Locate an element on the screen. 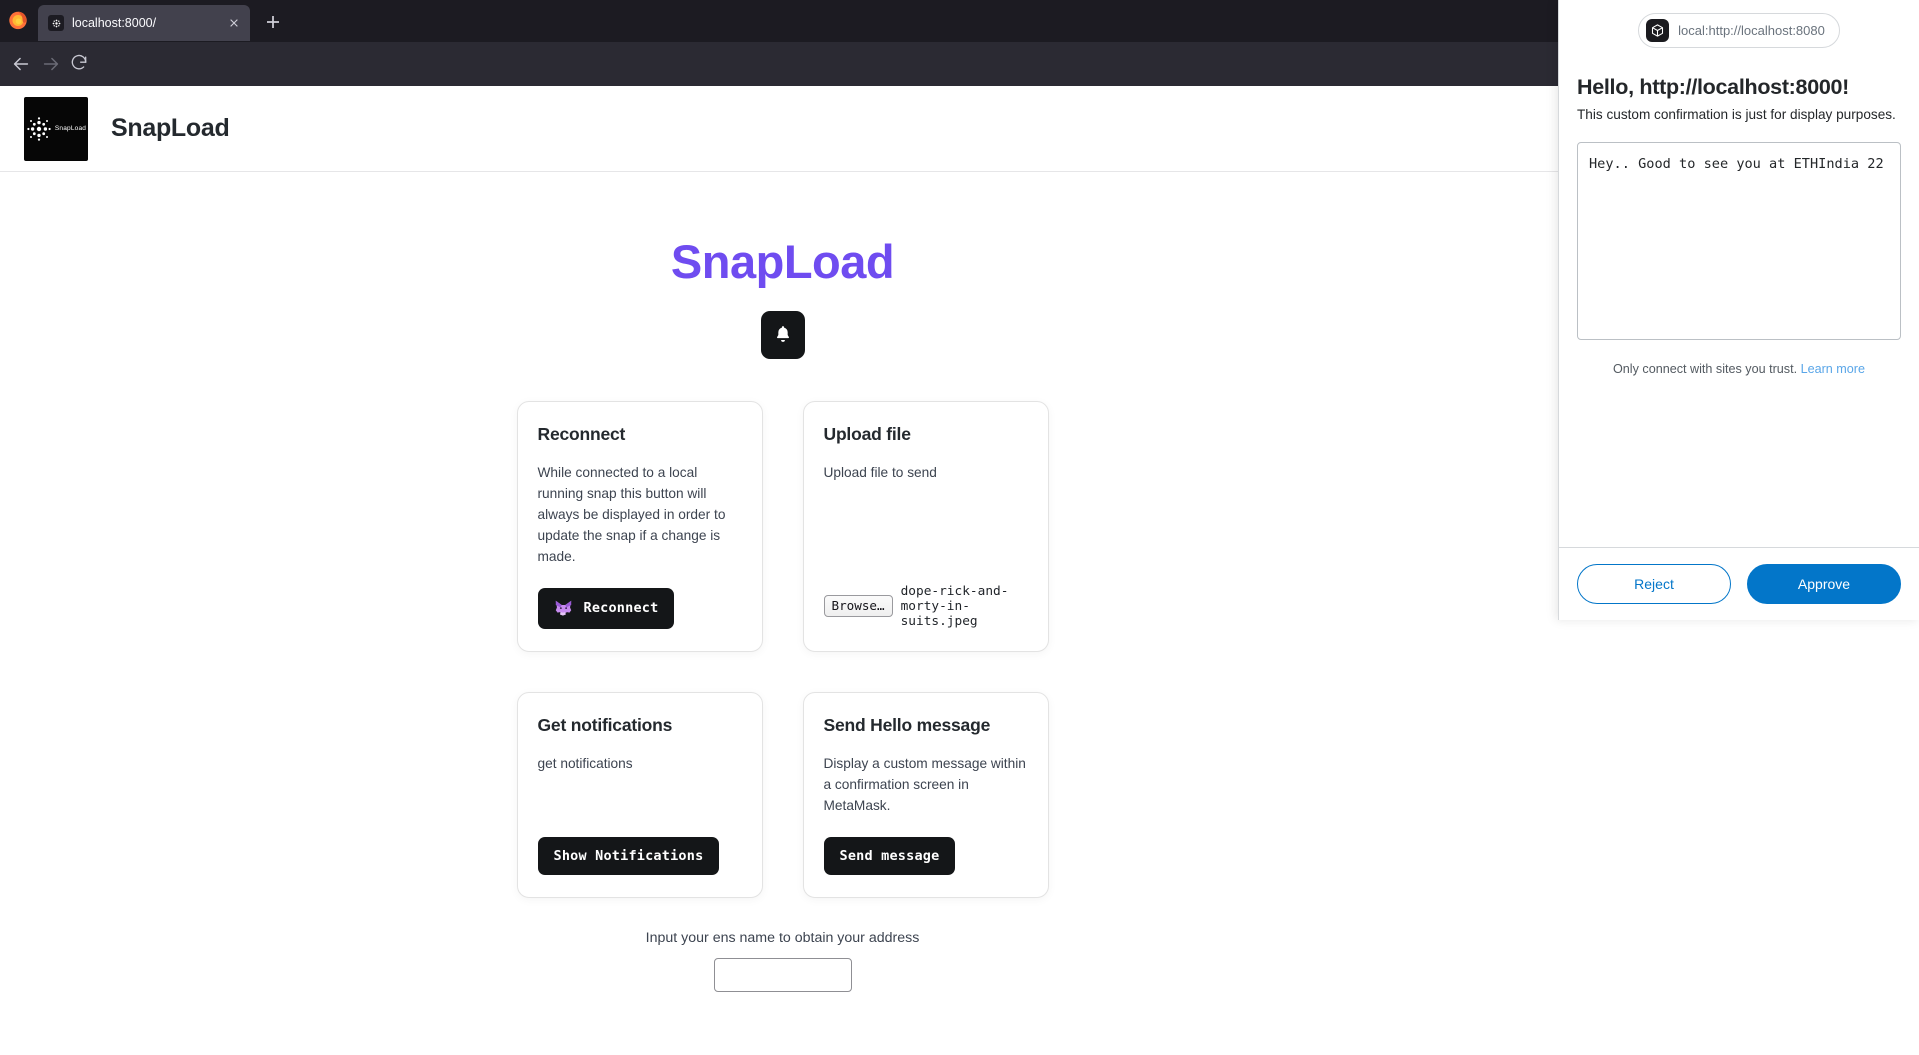 The image size is (1919, 1055). show-notifications-button-label: Show Notifications is located at coordinates (628, 855).